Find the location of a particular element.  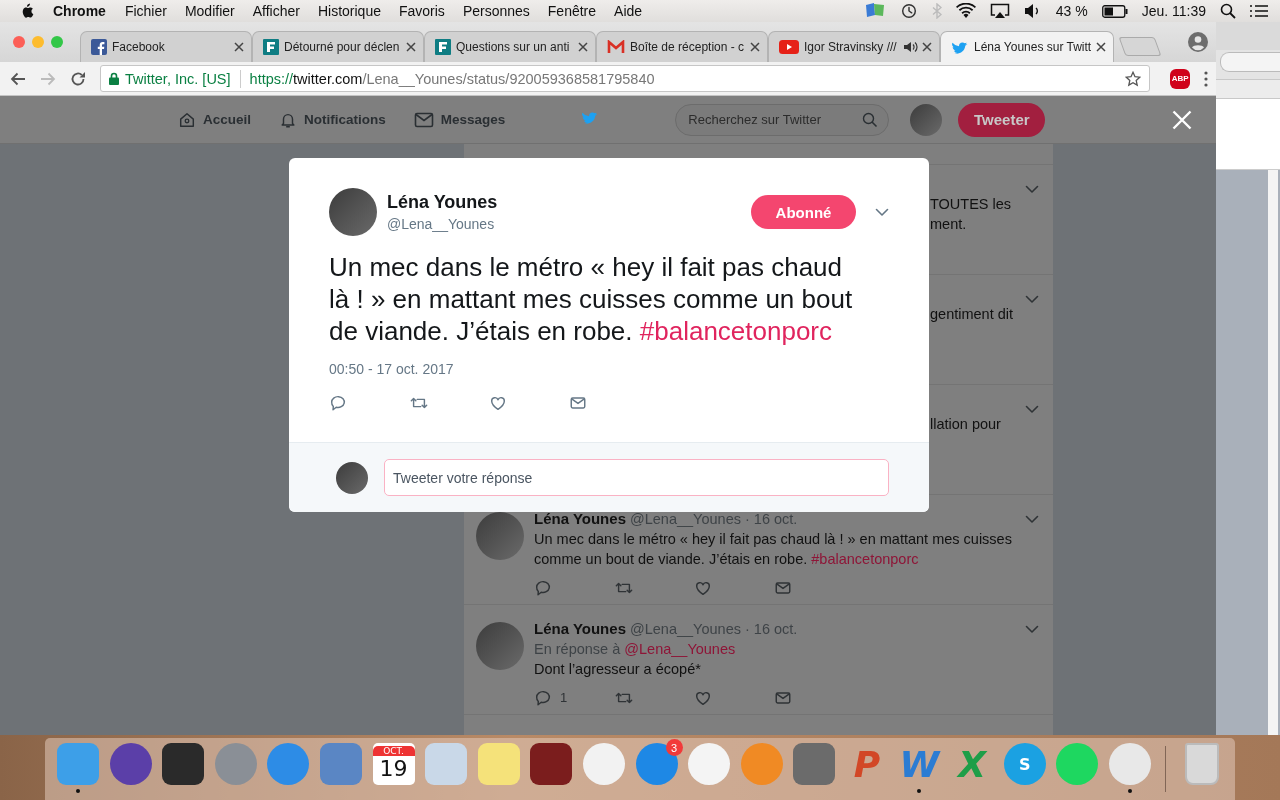

menu-bar-clock: Jeu. 11:39 is located at coordinates (1173, 11).